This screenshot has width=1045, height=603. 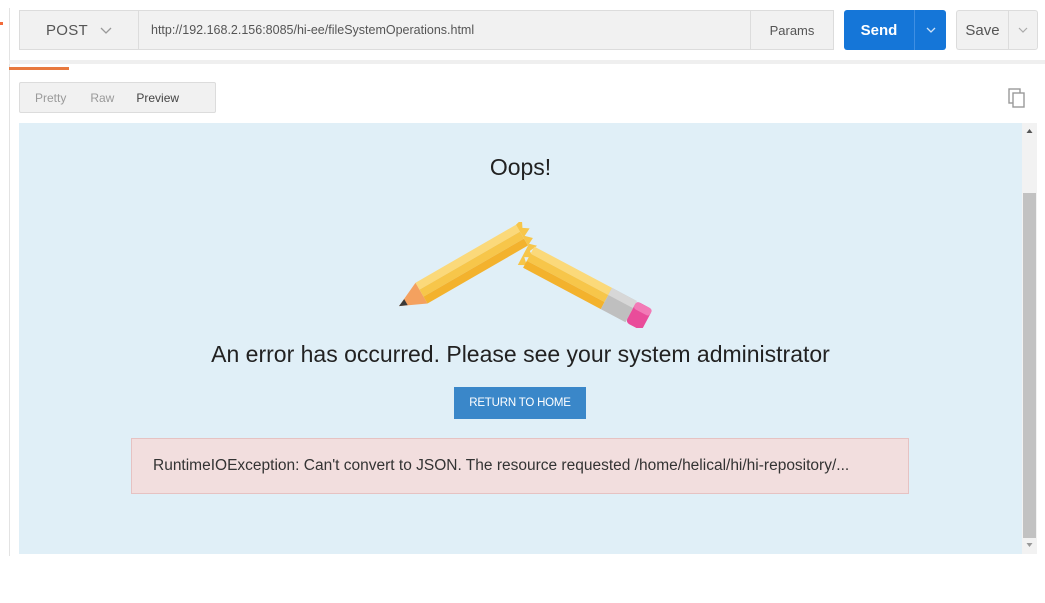 What do you see at coordinates (67, 30) in the screenshot?
I see `method-label: POST` at bounding box center [67, 30].